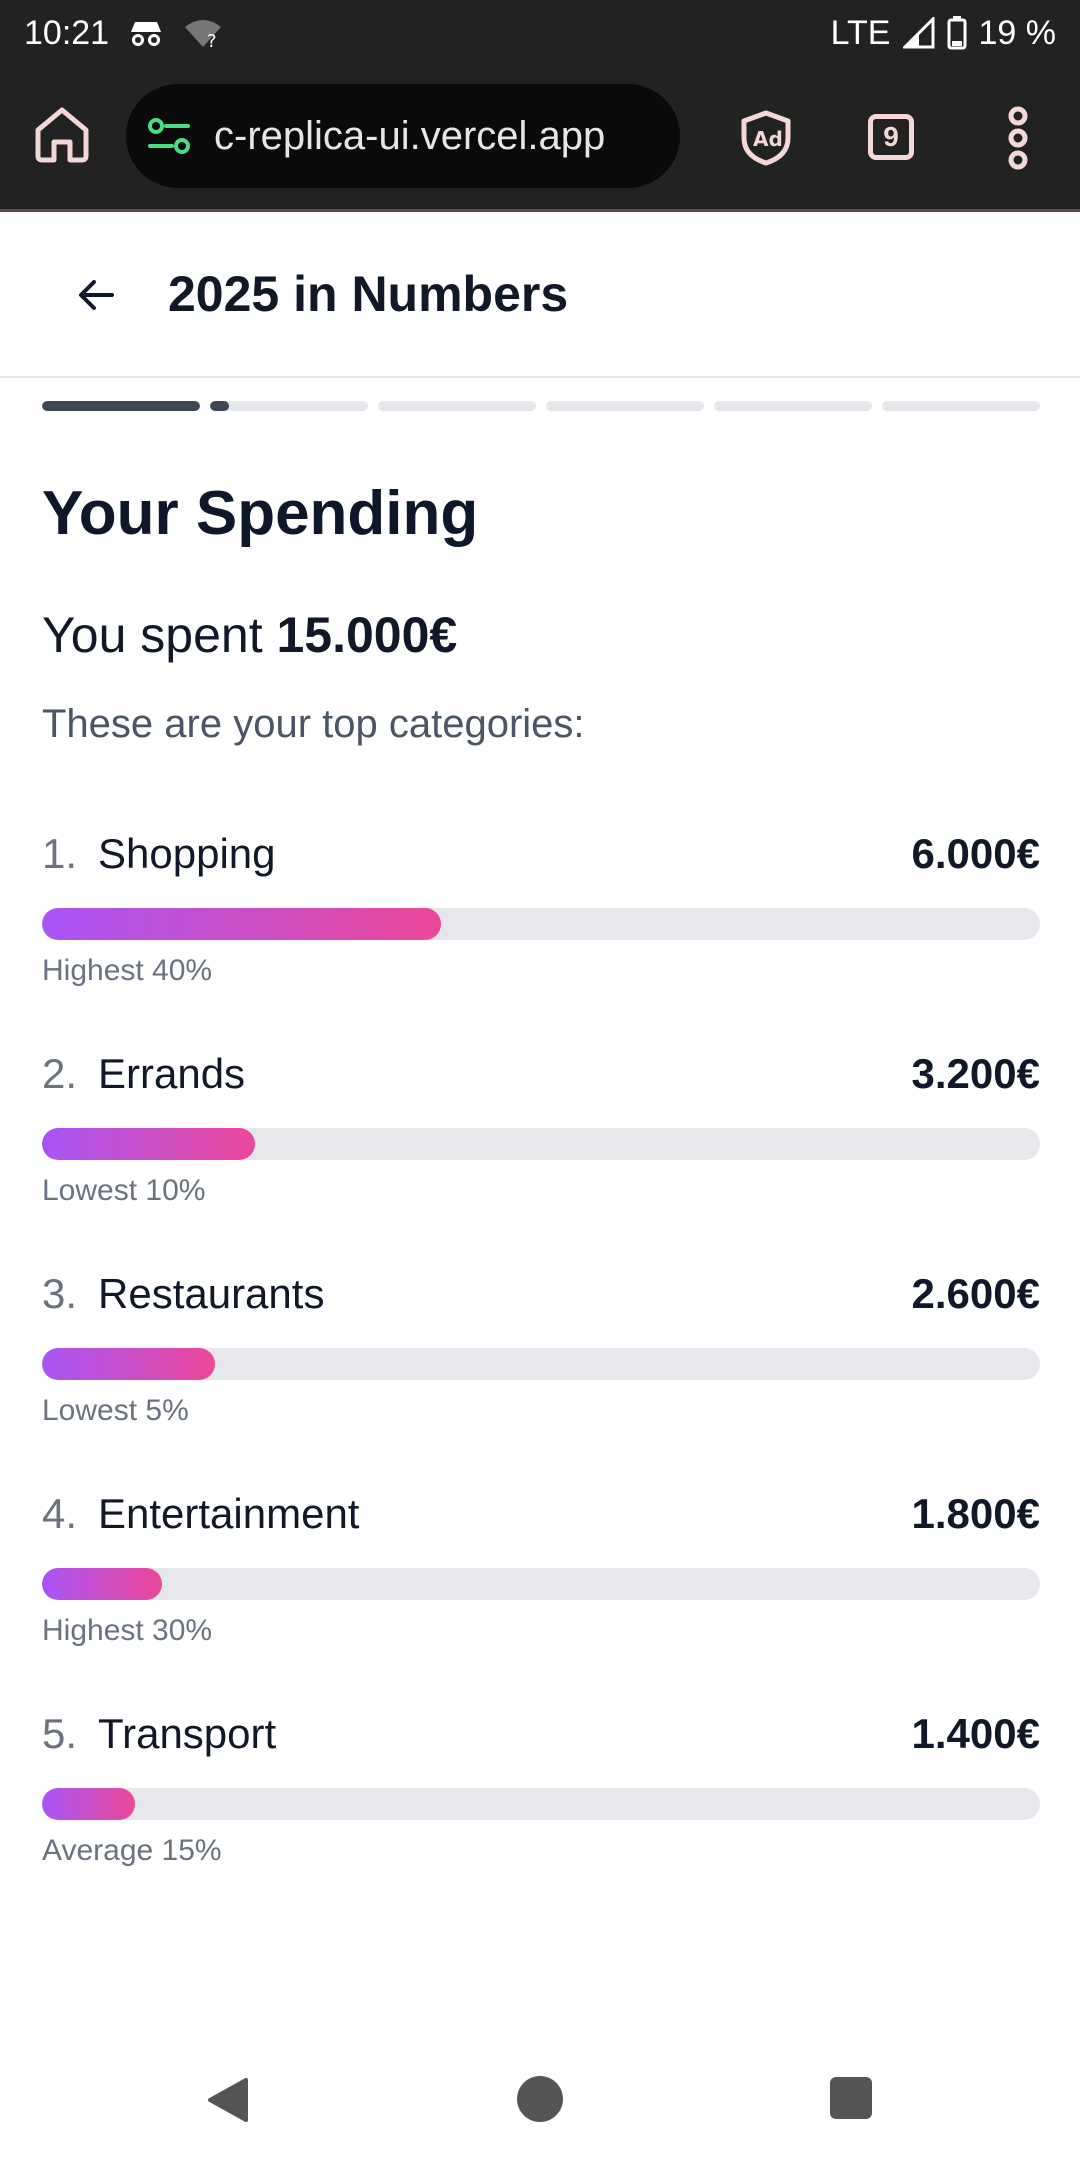 The height and width of the screenshot is (2160, 1080). I want to click on category-note: Highest 40%, so click(127, 970).